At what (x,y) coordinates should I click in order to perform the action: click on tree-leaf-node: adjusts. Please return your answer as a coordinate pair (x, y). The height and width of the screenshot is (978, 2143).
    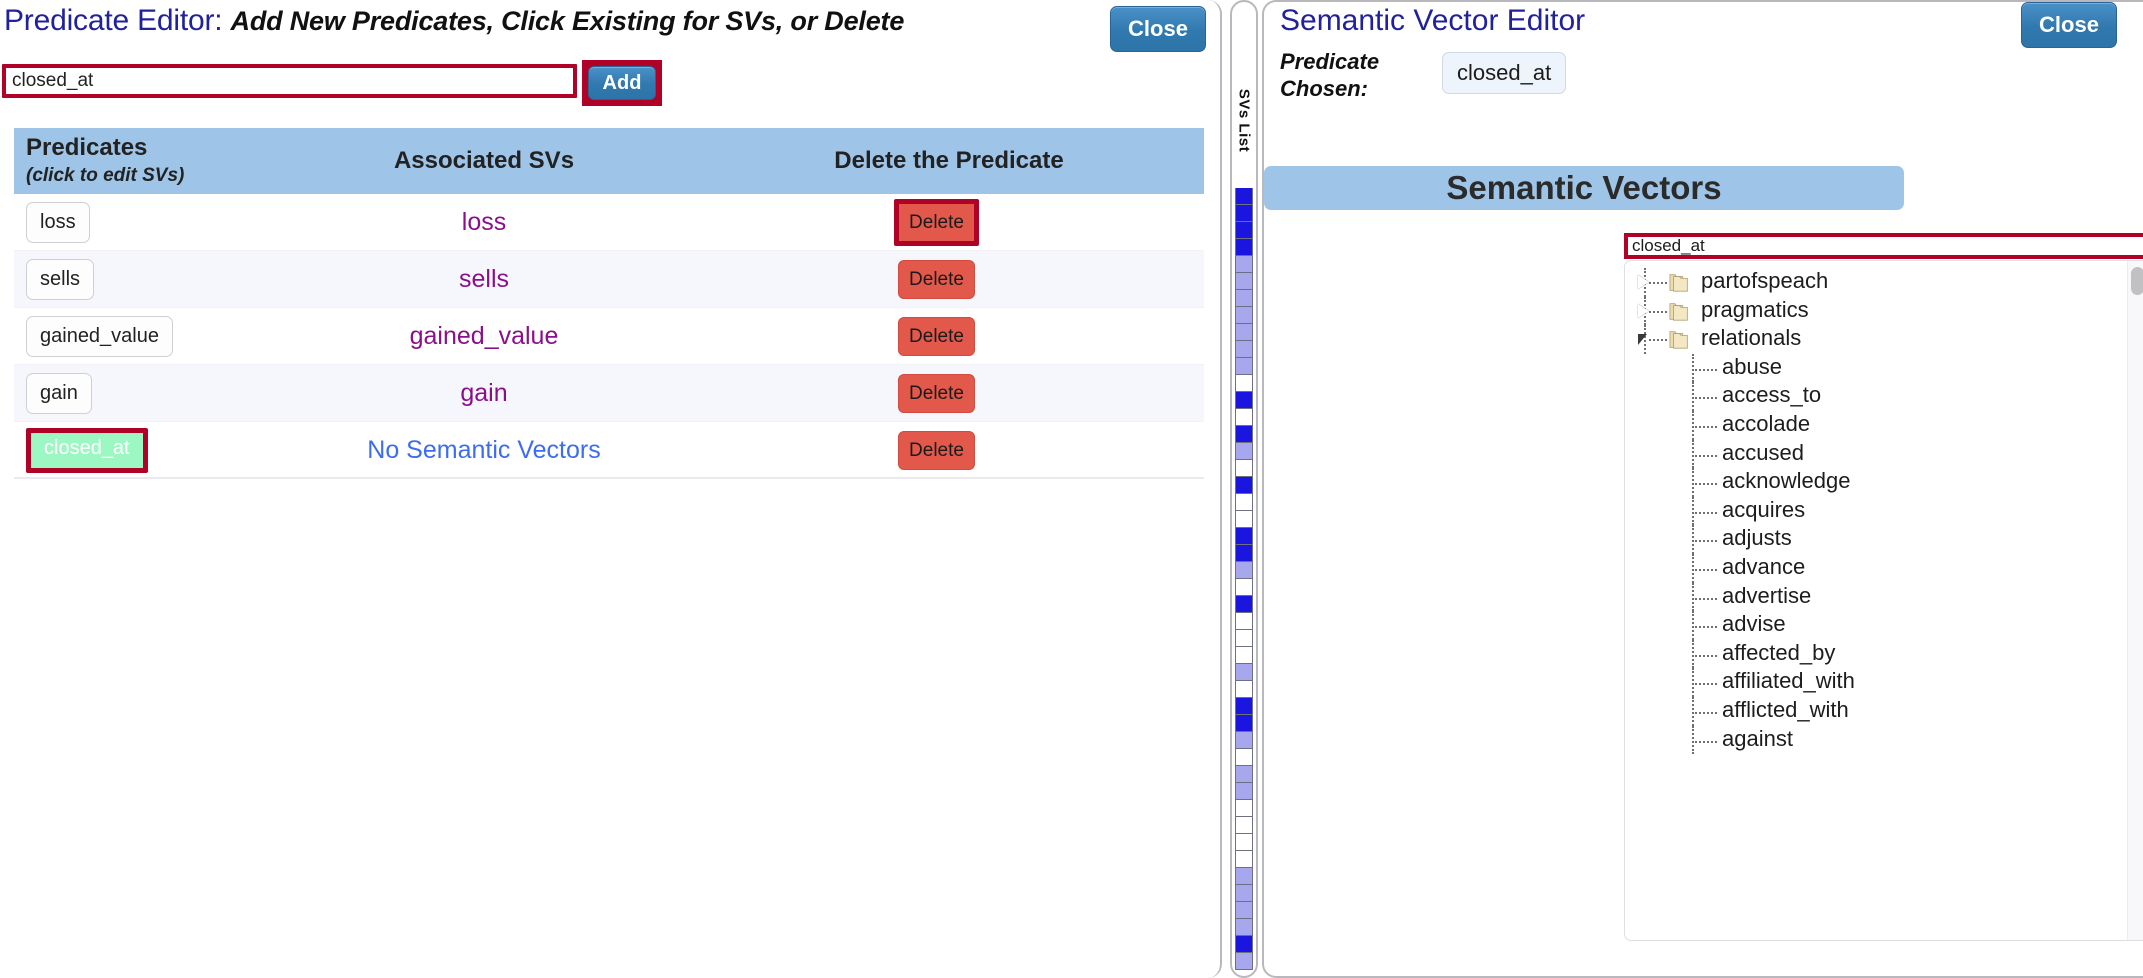
    Looking at the image, I should click on (1876, 539).